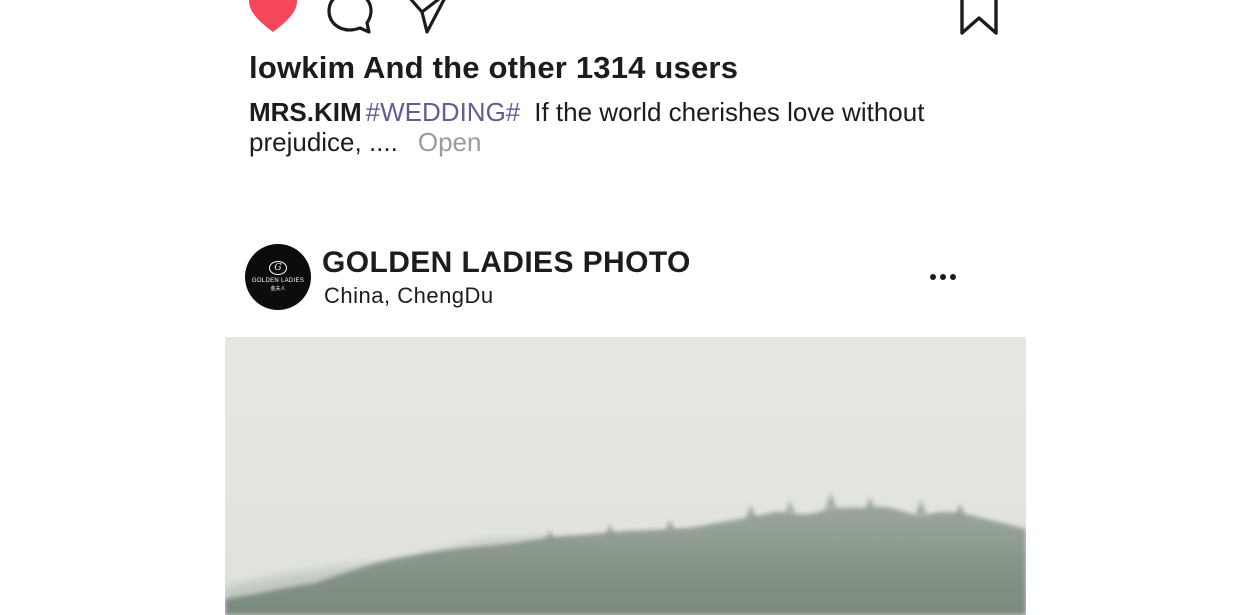  Describe the element at coordinates (943, 277) in the screenshot. I see `more-options-button` at that location.